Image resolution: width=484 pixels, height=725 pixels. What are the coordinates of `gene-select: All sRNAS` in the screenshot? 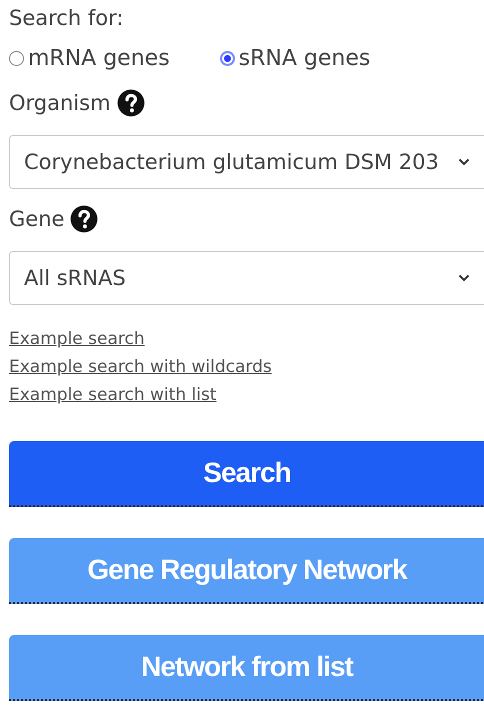 It's located at (246, 278).